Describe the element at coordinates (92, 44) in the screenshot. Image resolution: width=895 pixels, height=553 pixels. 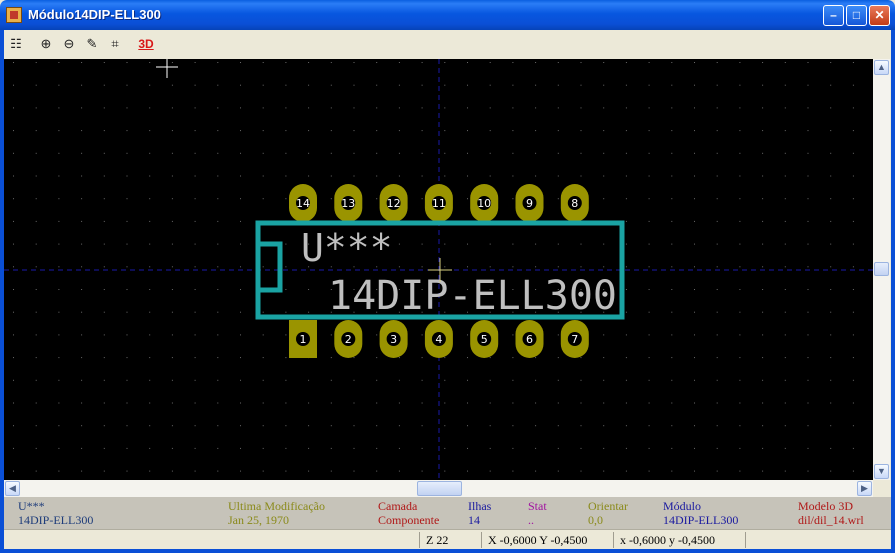
I see `redraw-icon: ✎` at that location.